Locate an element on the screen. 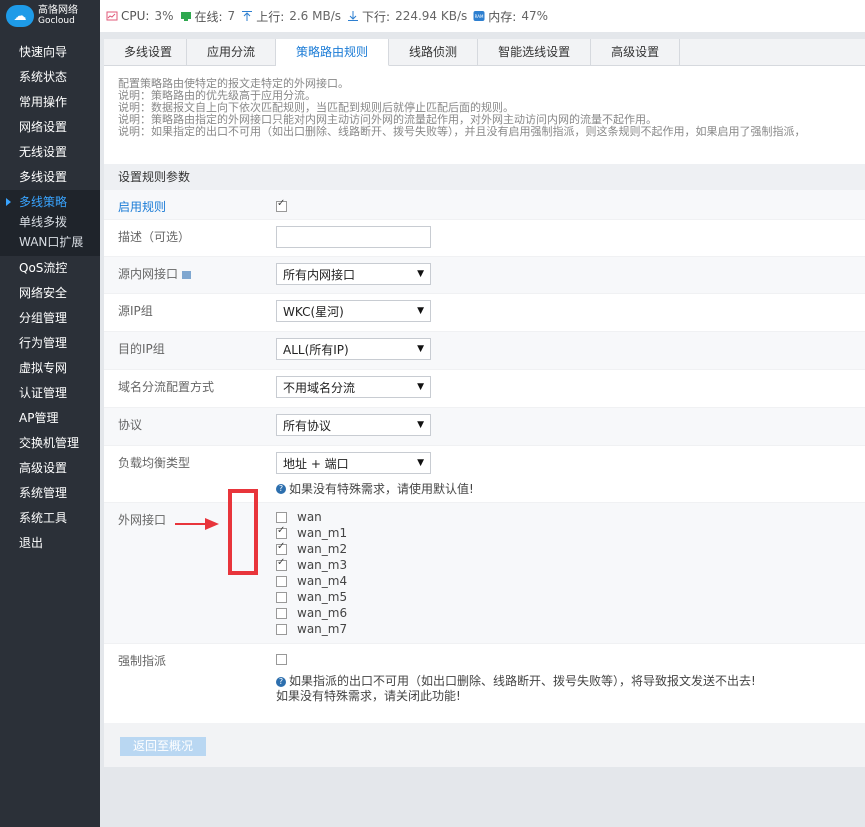 This screenshot has width=865, height=827. forced-assign-hint-2: 如果没有特殊需求，请关闭此功能! is located at coordinates (368, 696).